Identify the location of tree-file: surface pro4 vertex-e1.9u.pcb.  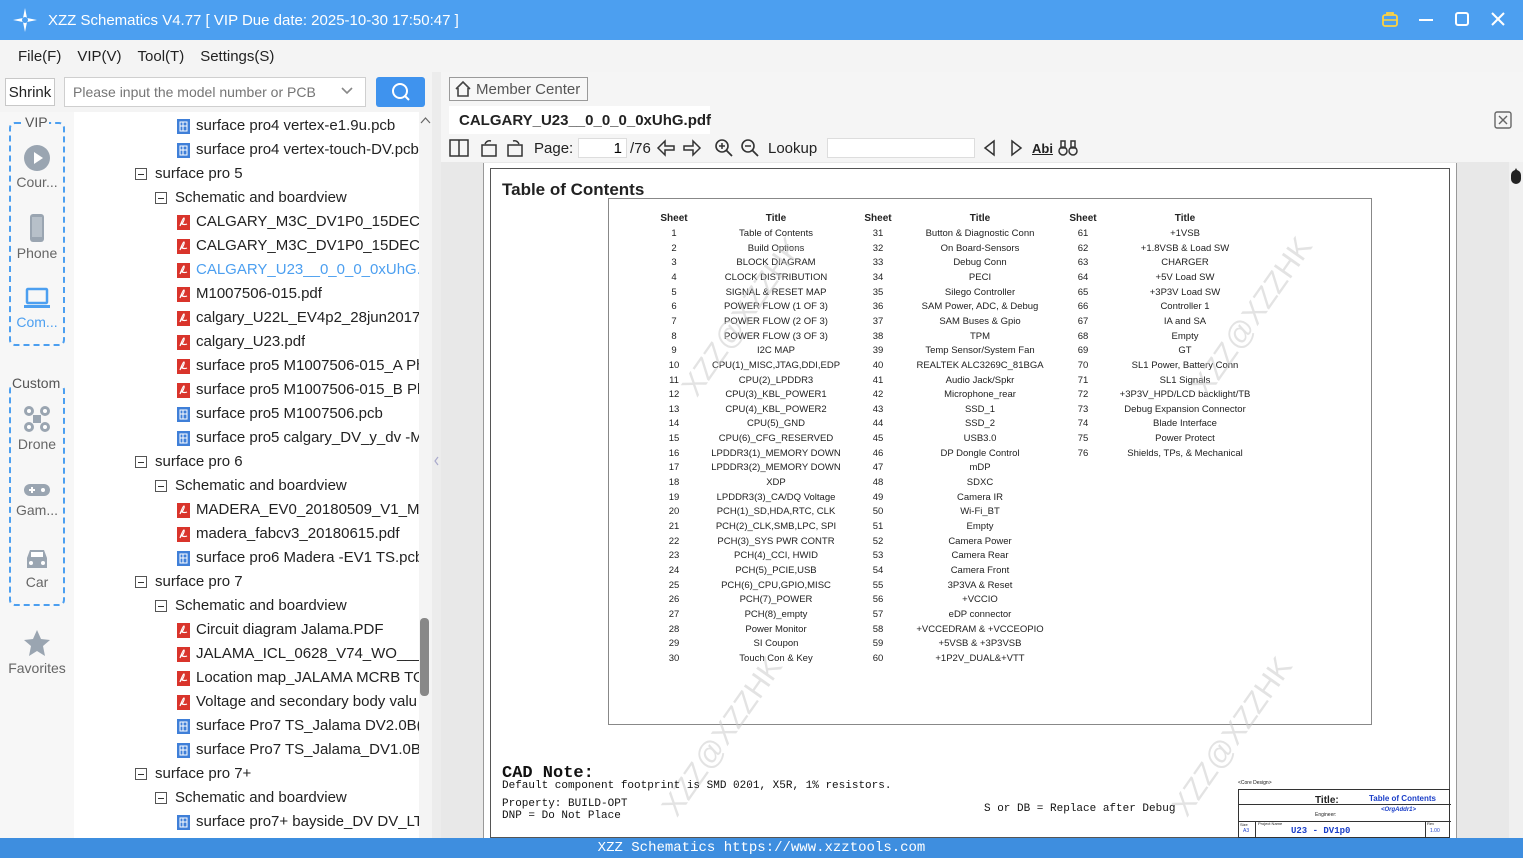
(298, 126).